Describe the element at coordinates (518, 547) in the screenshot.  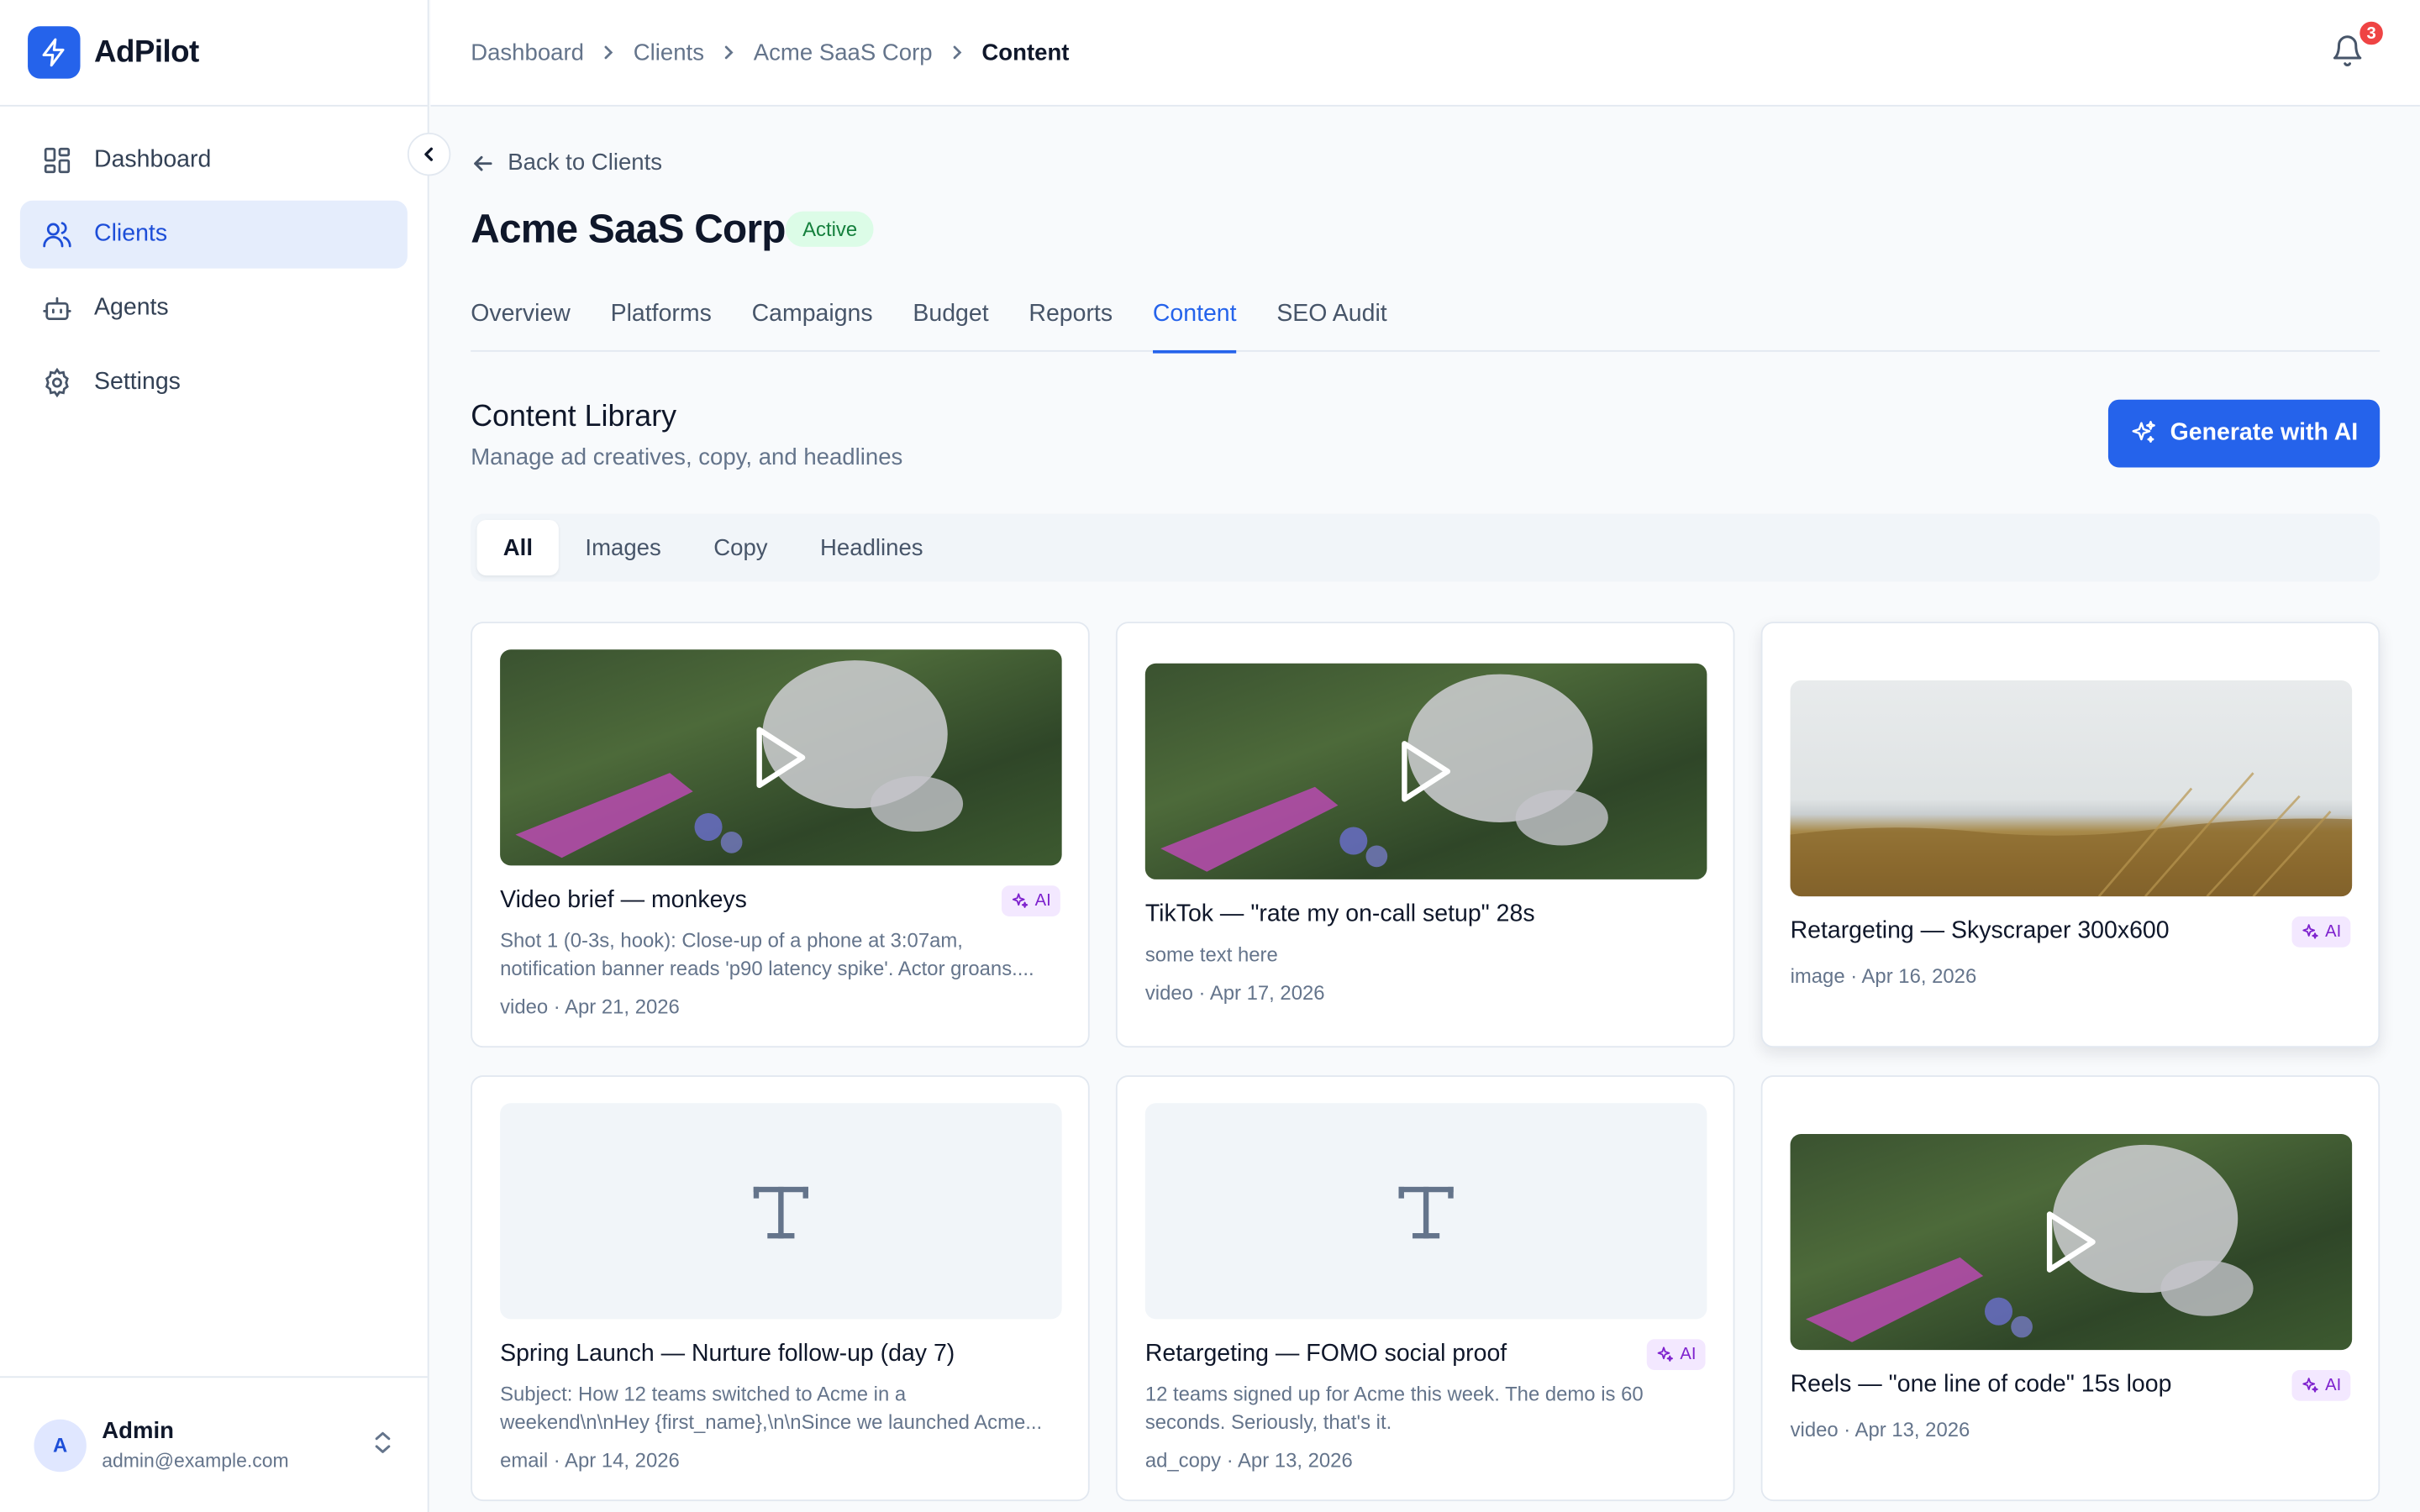
I see `filter-all: All` at that location.